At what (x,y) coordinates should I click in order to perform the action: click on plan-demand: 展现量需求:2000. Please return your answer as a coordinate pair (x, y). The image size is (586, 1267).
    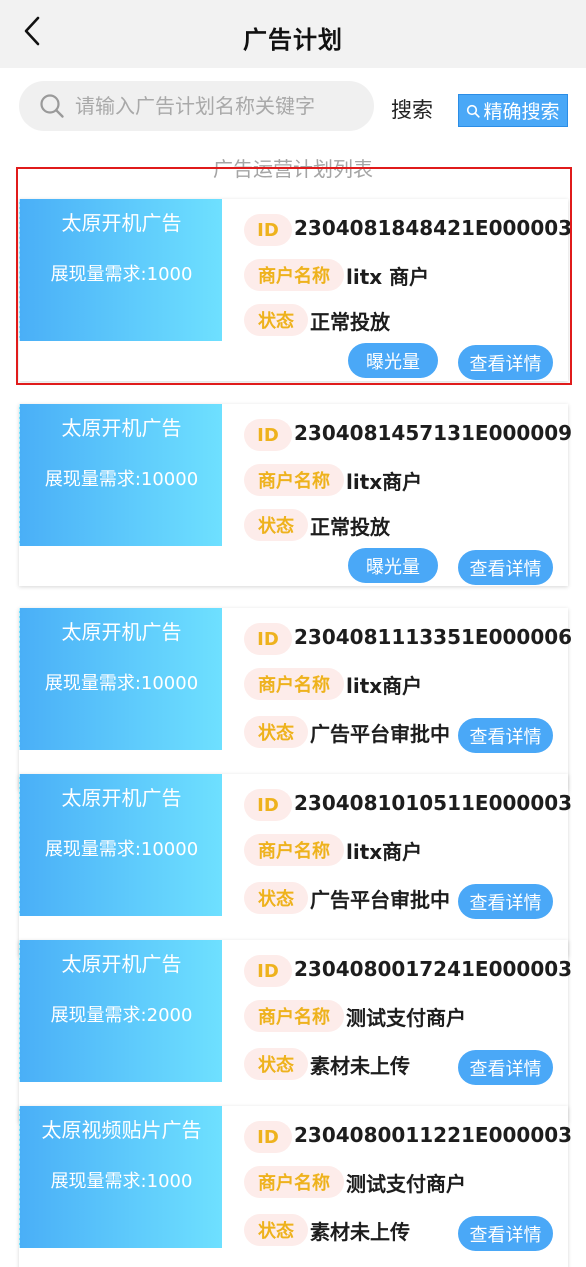
    Looking at the image, I should click on (121, 1015).